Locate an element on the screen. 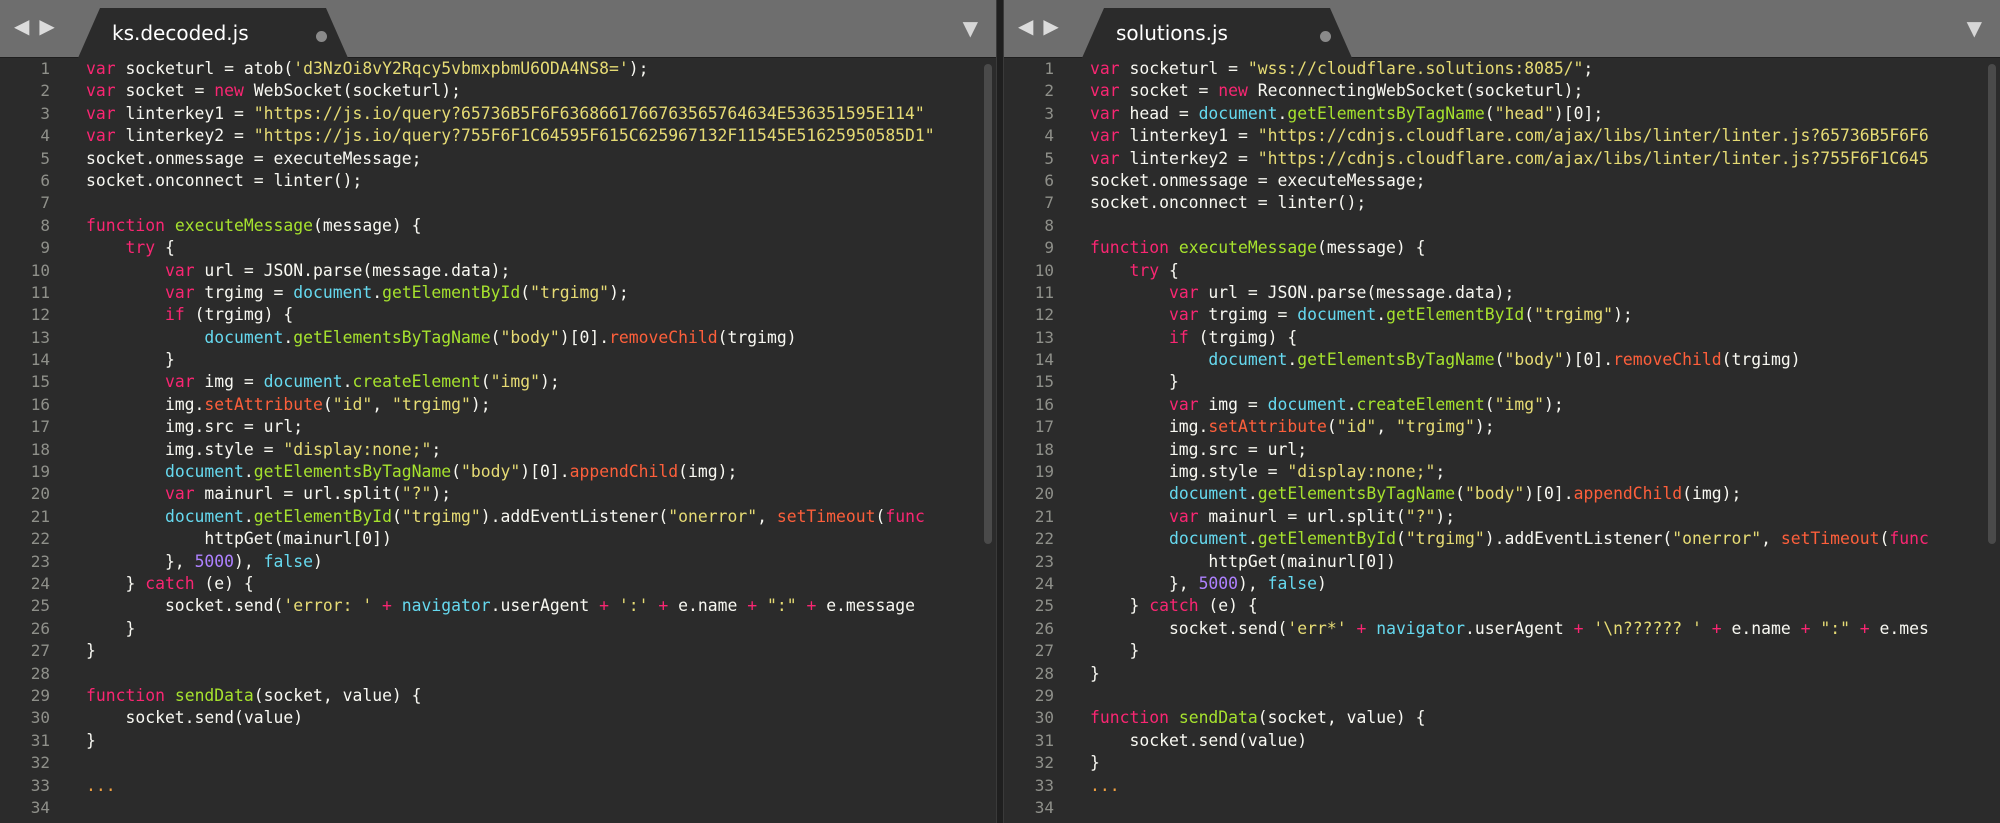 The height and width of the screenshot is (823, 2000). code-token: ( is located at coordinates (456, 472).